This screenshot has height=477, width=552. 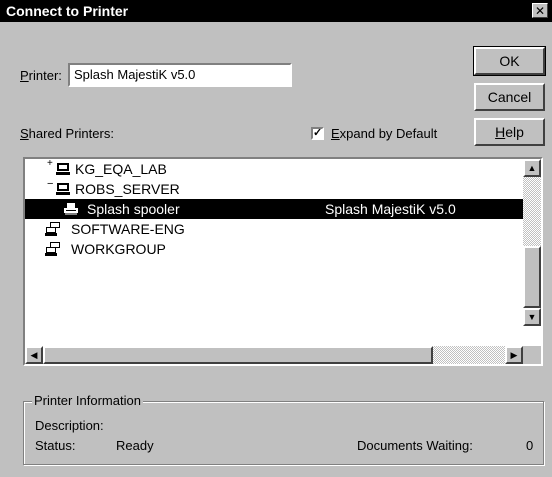 What do you see at coordinates (128, 229) in the screenshot?
I see `tree-item-label: SOFTWARE-ENG` at bounding box center [128, 229].